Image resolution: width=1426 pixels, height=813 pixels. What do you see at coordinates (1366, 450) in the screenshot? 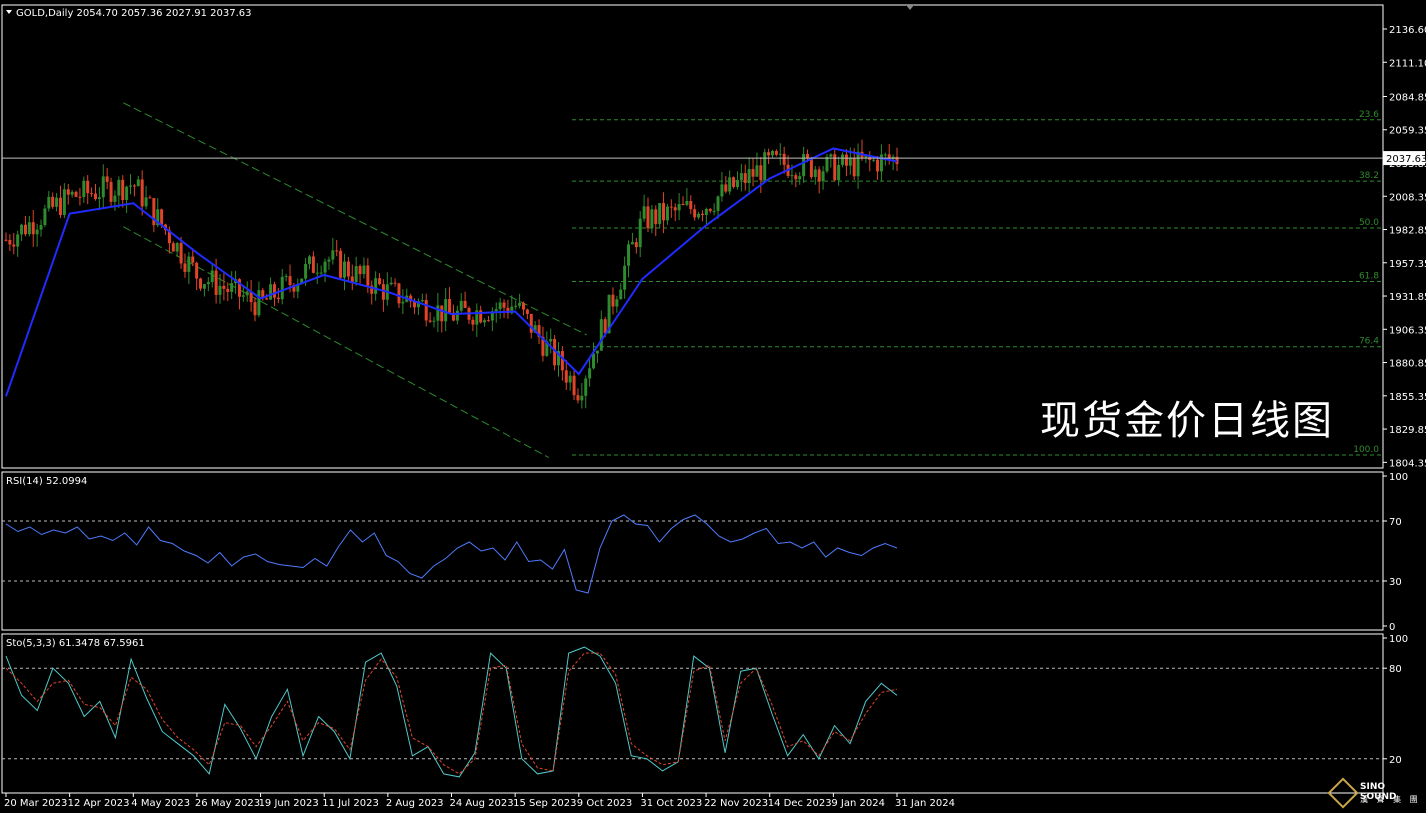
I see `fib-level-label: 100.0` at bounding box center [1366, 450].